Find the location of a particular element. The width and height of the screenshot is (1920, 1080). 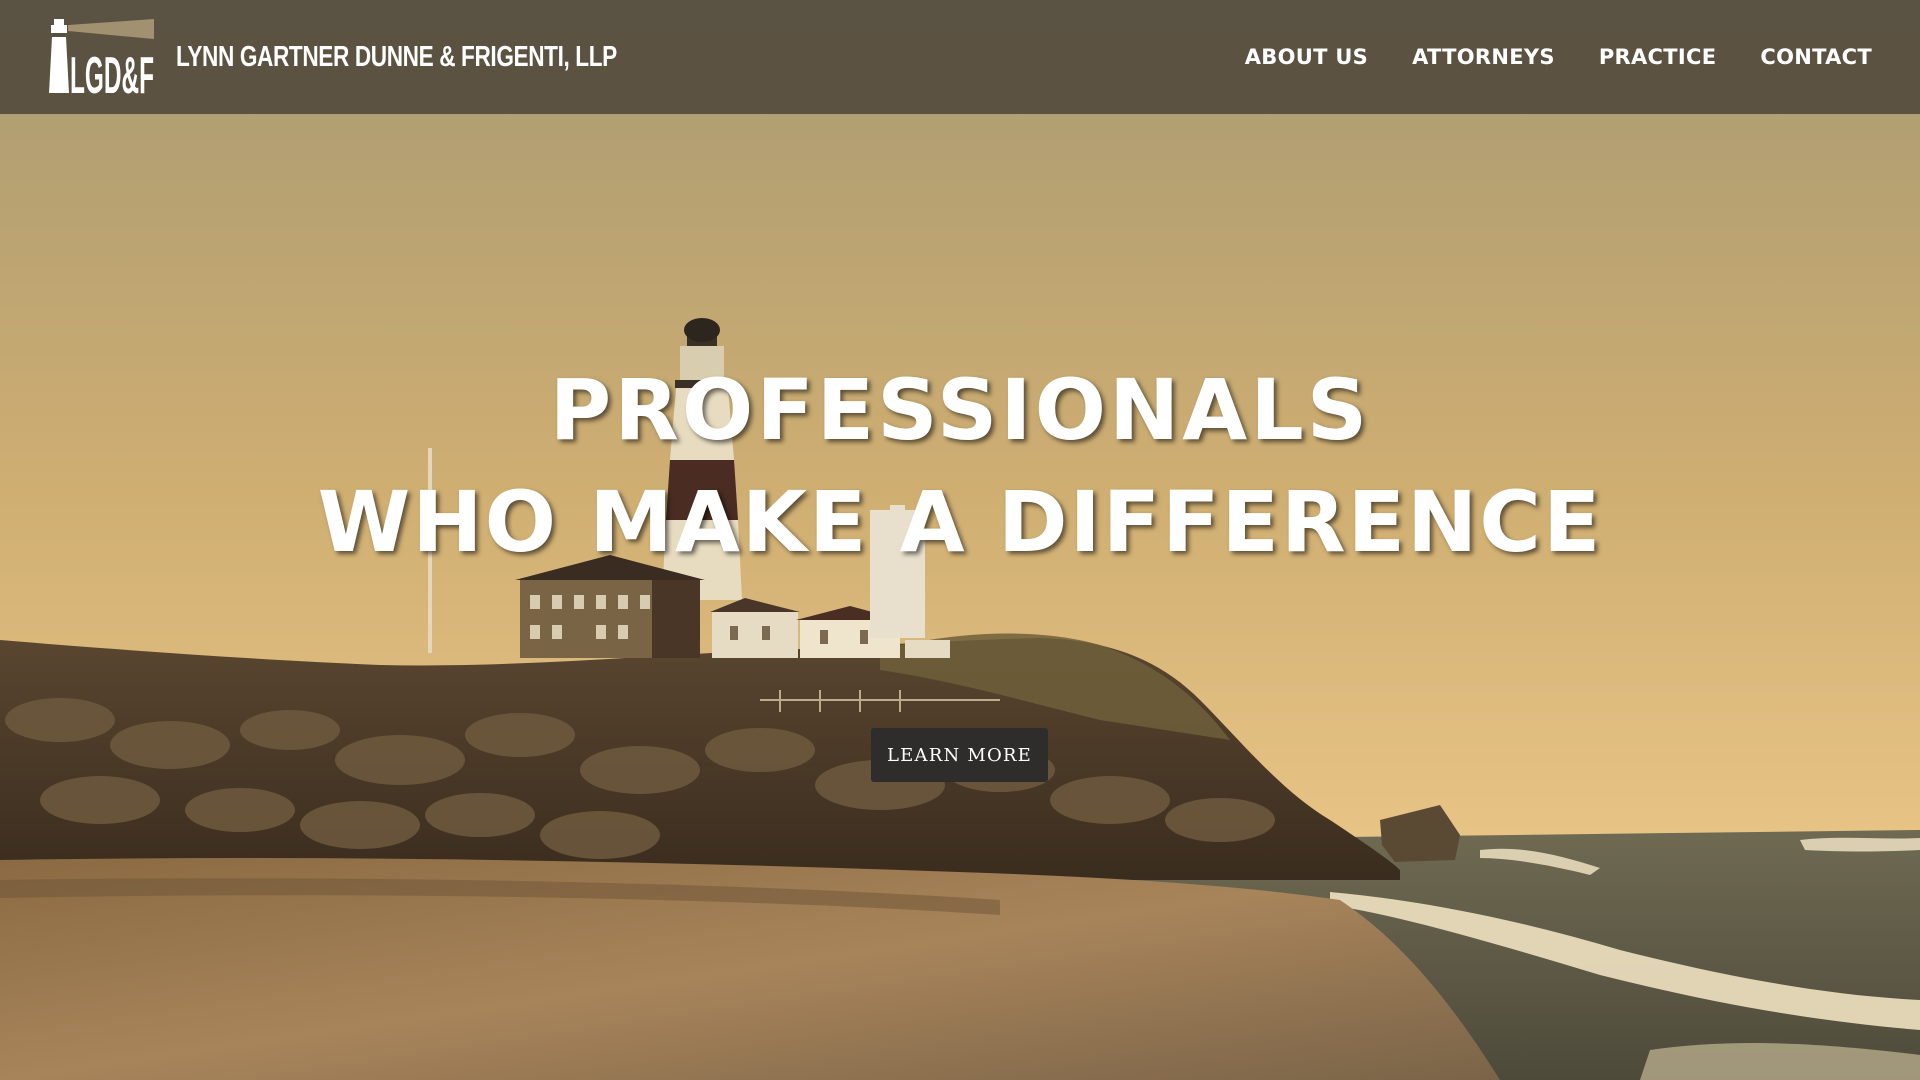

nav-contact: CONTACT is located at coordinates (1816, 57).